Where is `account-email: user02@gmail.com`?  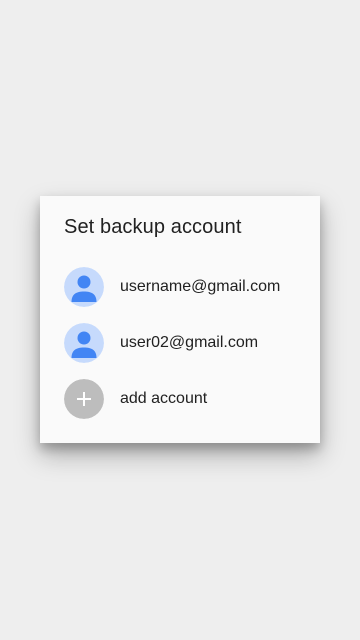
account-email: user02@gmail.com is located at coordinates (189, 342).